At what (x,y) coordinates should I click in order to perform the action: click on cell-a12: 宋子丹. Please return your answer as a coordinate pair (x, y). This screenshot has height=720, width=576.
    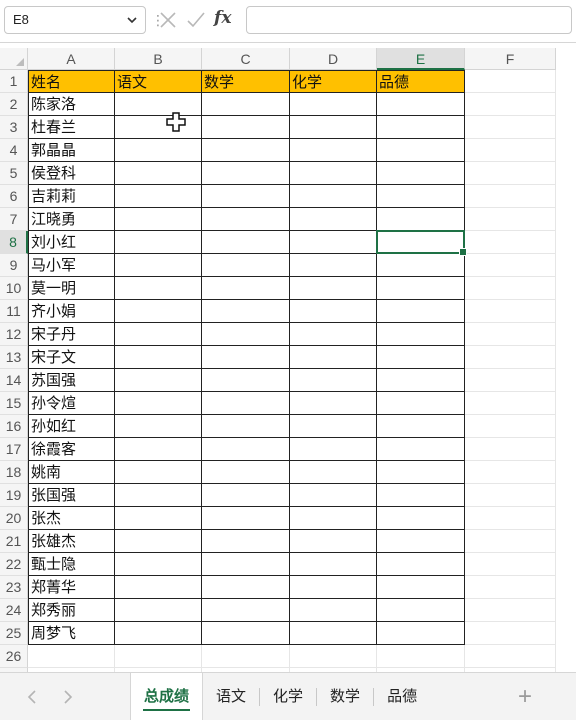
    Looking at the image, I should click on (71, 334).